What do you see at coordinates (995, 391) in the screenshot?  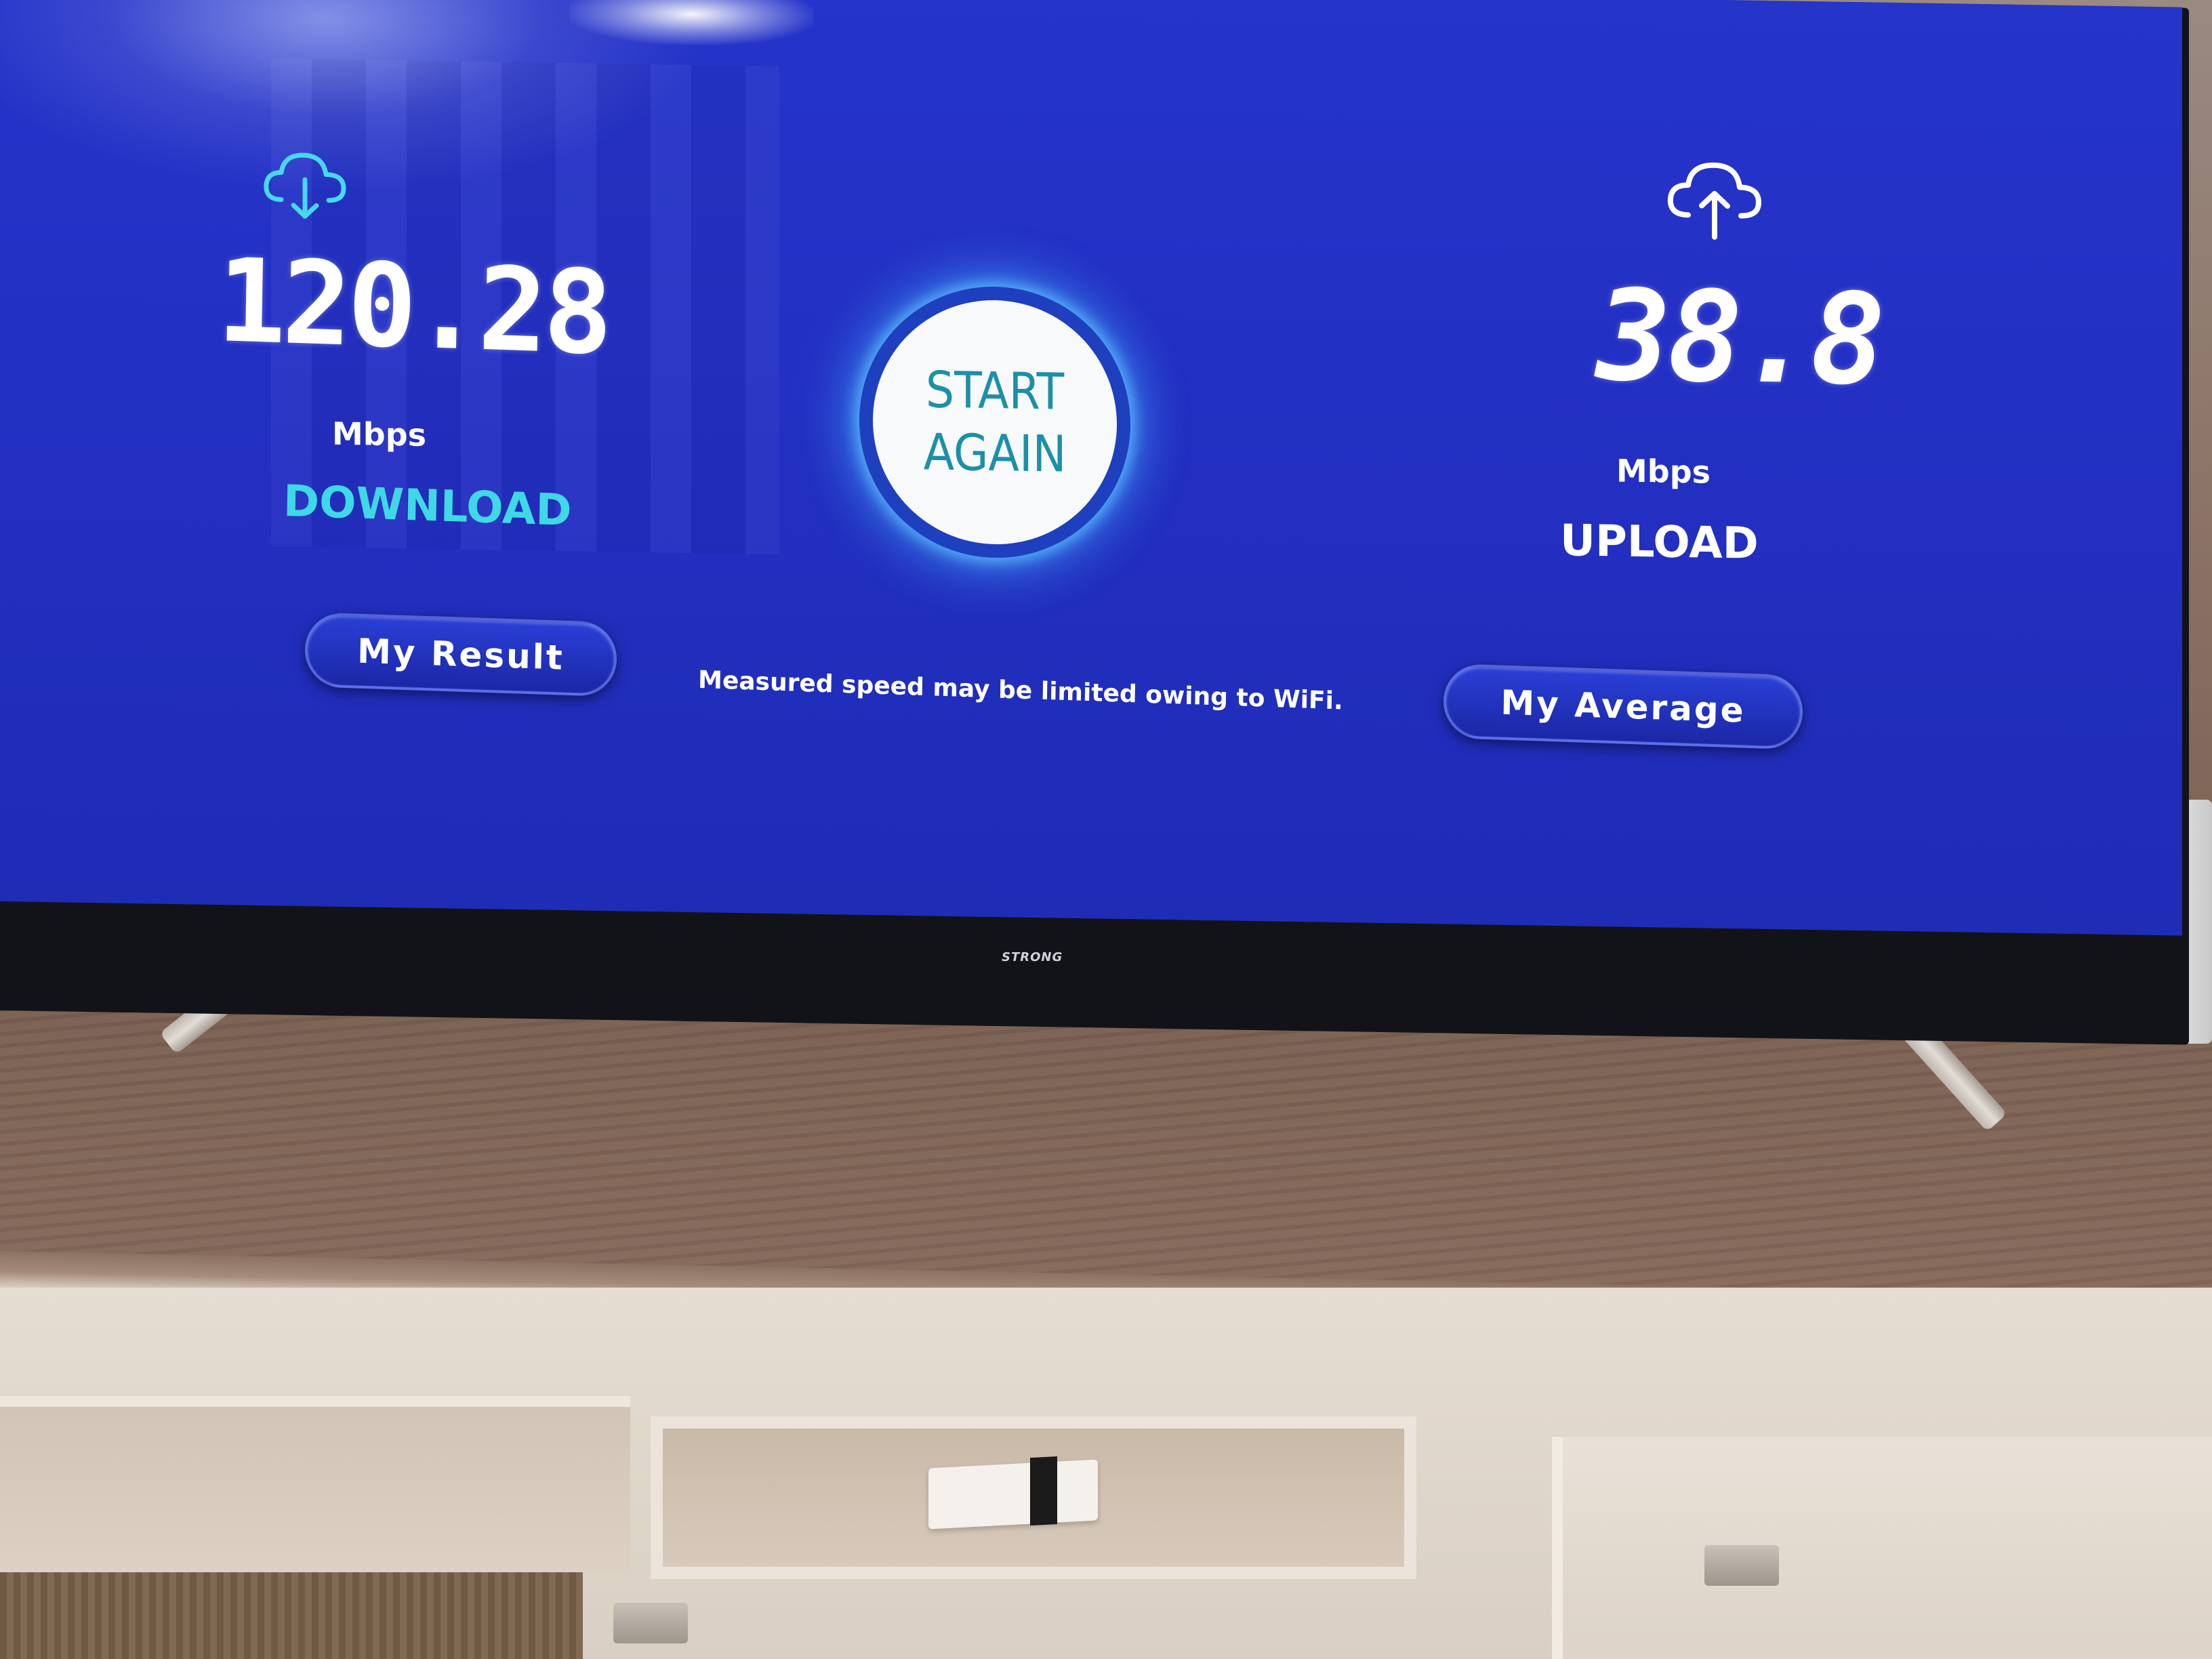 I see `start-again-line1: START` at bounding box center [995, 391].